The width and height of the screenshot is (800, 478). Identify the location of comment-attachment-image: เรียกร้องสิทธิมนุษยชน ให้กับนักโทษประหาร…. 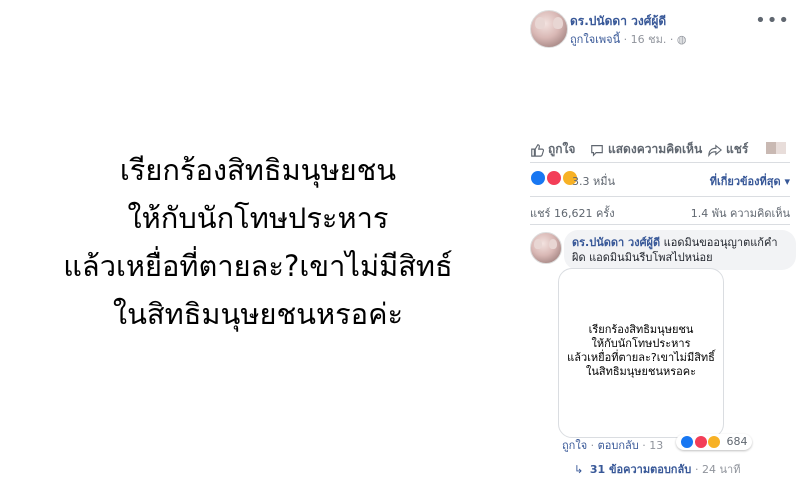
(641, 353).